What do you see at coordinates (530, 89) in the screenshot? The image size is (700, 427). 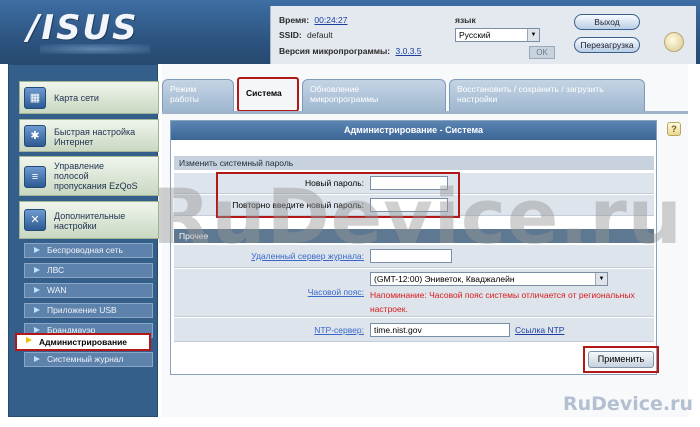 I see `tab-label: Восстановить / сохранить / загрузить` at bounding box center [530, 89].